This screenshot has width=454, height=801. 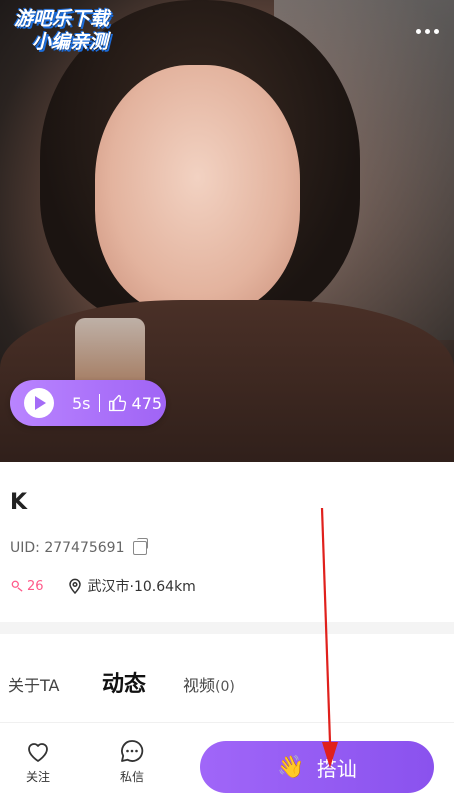 I want to click on more-options-button, so click(x=427, y=31).